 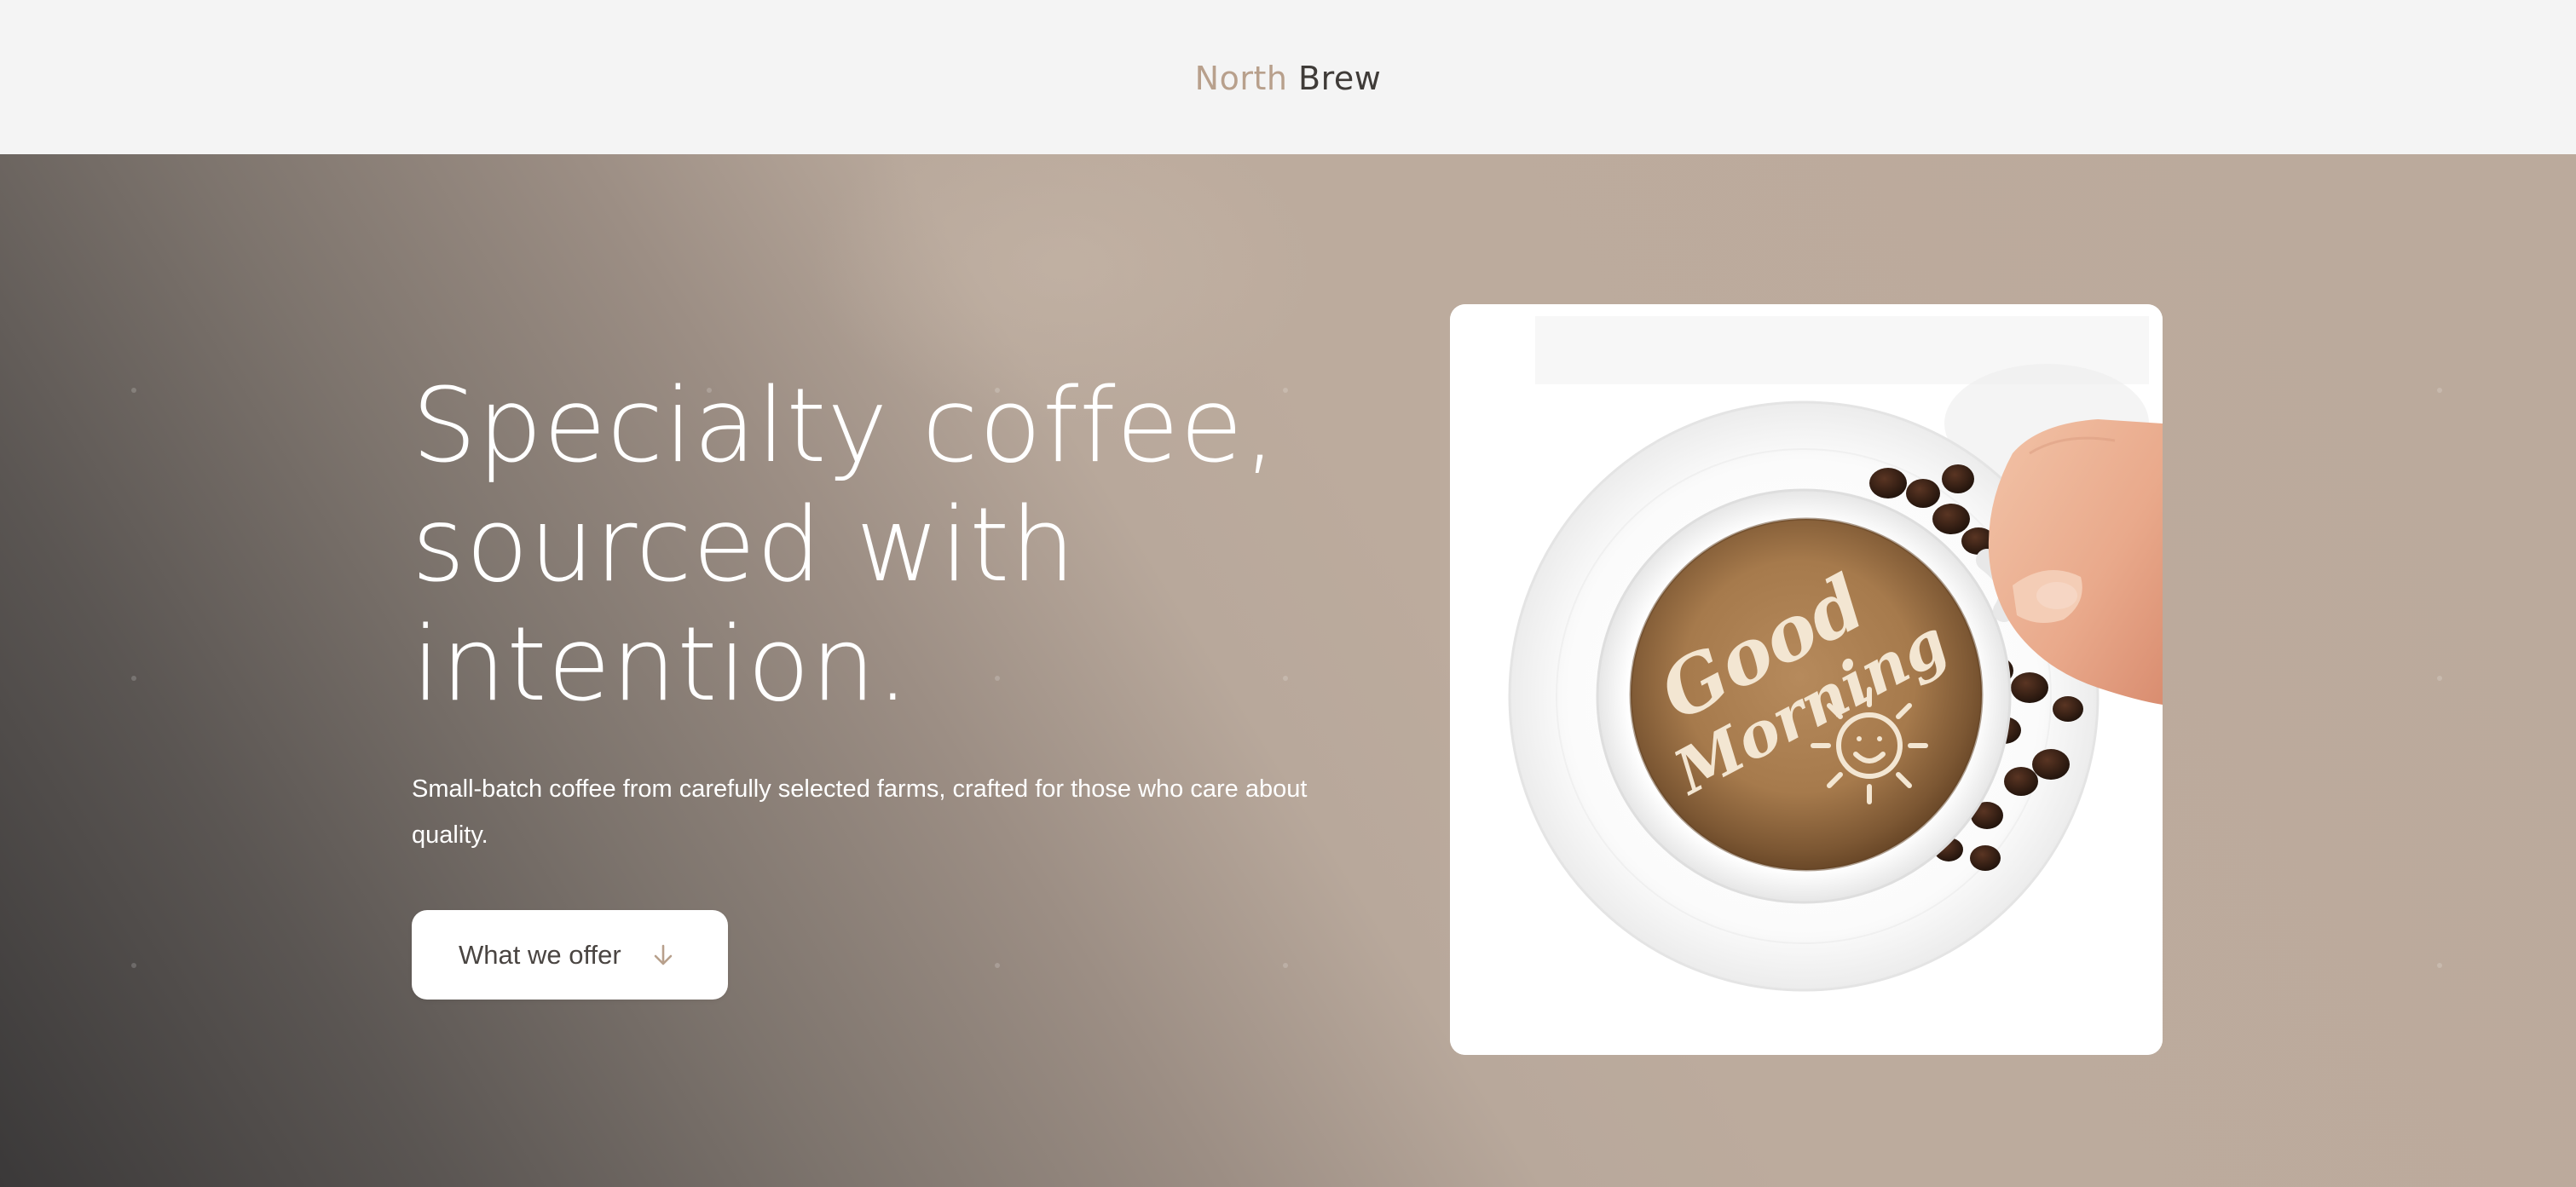 I want to click on logo-north: North, so click(x=1241, y=78).